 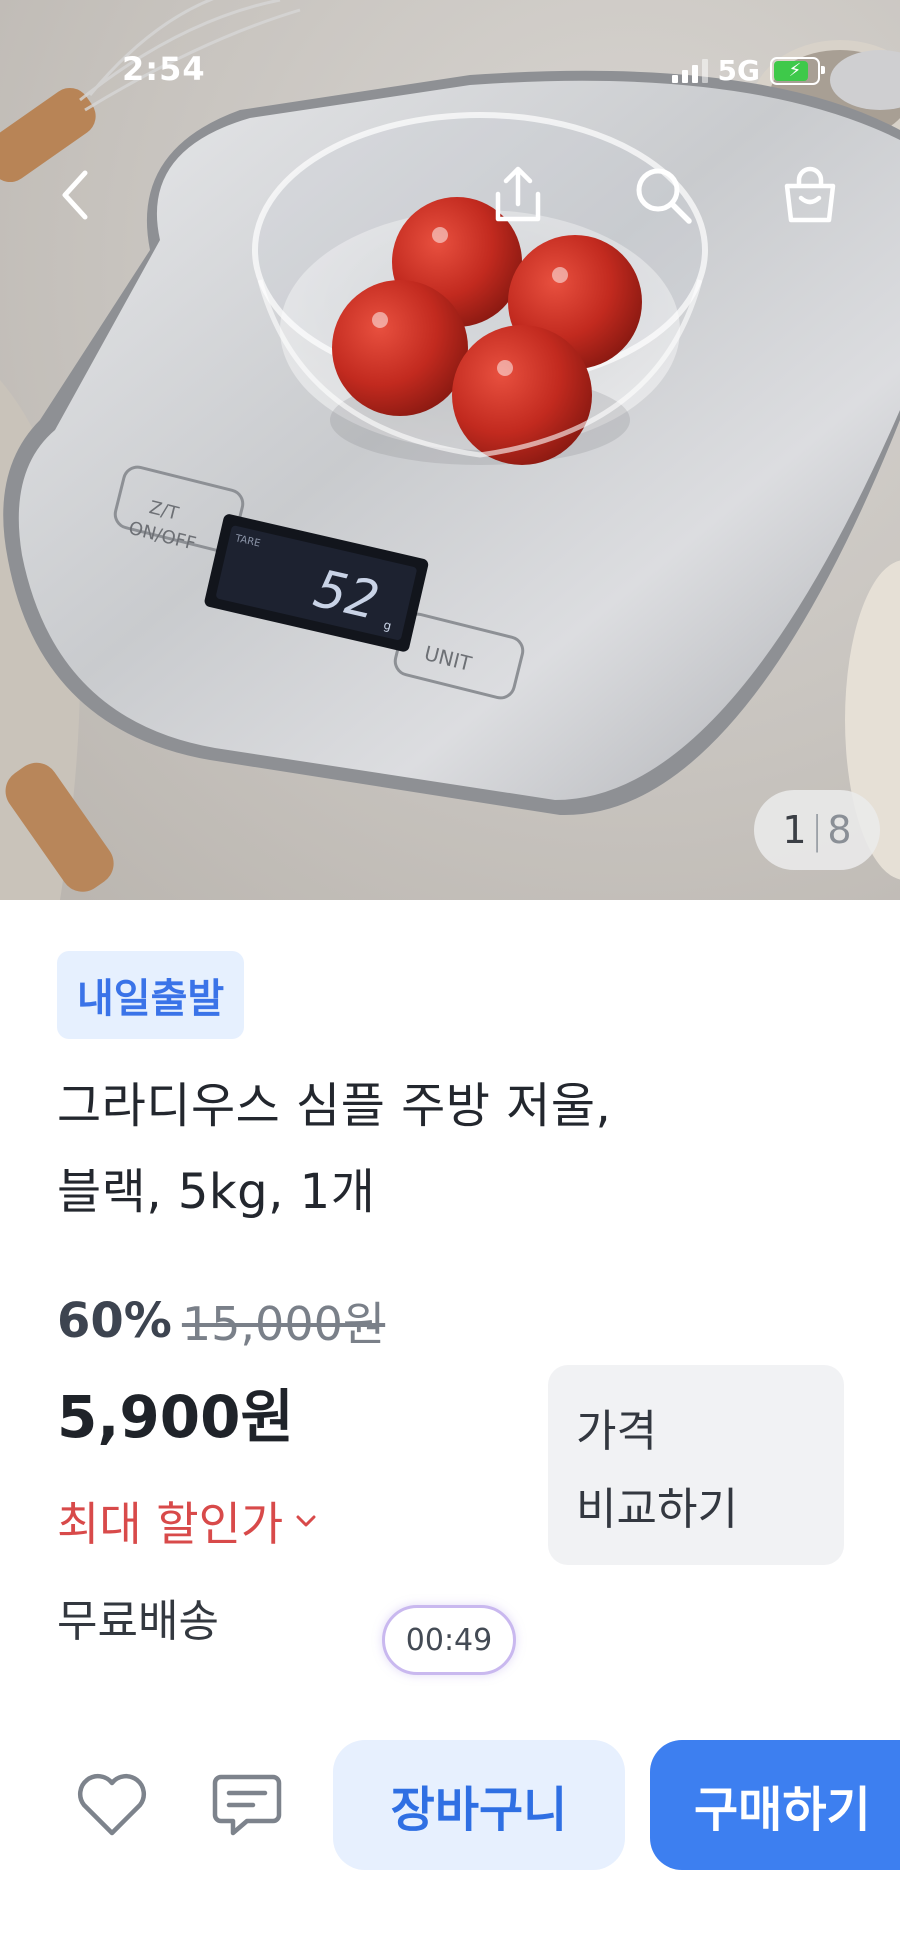 What do you see at coordinates (306, 1521) in the screenshot?
I see `chevron-down-icon` at bounding box center [306, 1521].